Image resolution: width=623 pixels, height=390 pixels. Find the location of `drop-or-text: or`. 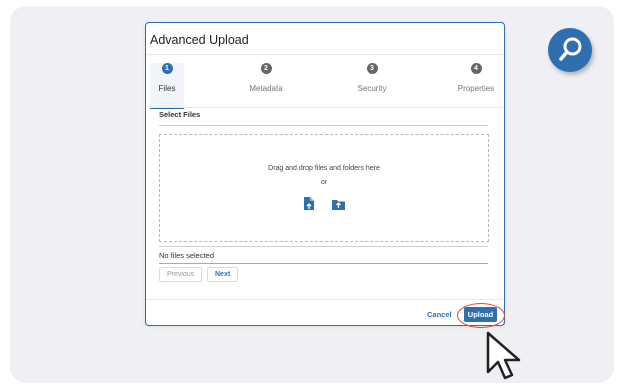

drop-or-text: or is located at coordinates (324, 182).